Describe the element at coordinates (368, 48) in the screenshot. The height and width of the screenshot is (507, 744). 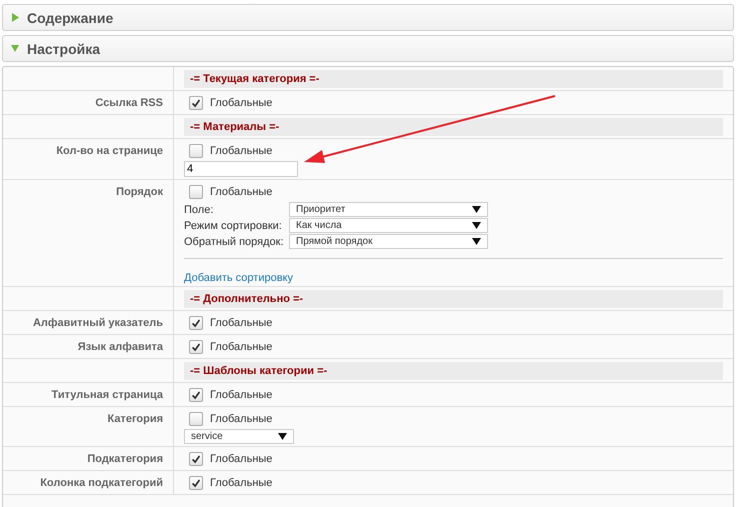
I see `accordion-header: Настройка` at that location.